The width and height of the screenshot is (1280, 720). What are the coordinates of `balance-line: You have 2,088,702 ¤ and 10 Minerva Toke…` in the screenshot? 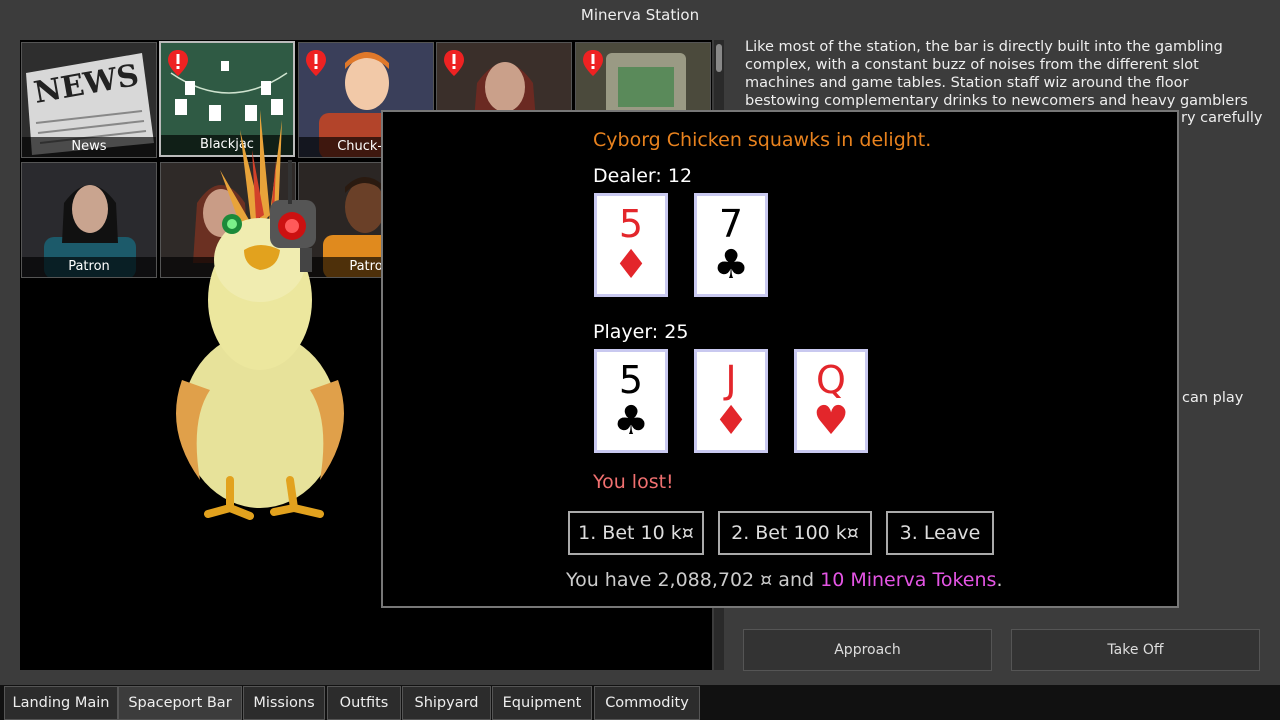 It's located at (784, 580).